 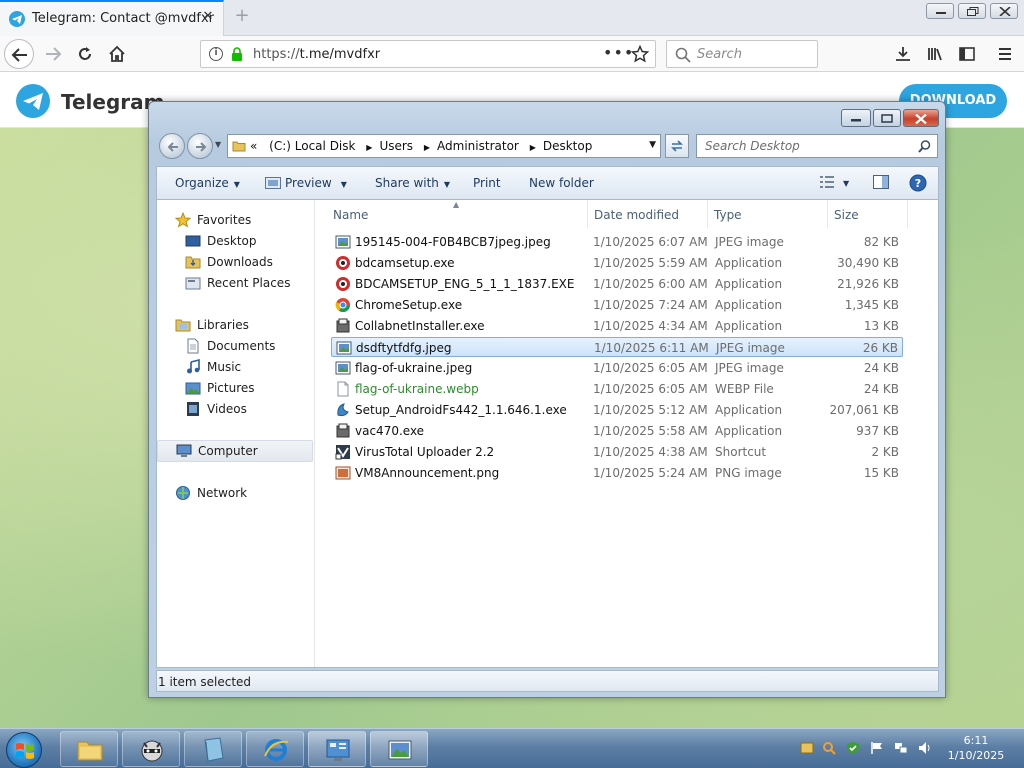 I want to click on file-date: 1/10/2025 4:38 AM, so click(x=650, y=452).